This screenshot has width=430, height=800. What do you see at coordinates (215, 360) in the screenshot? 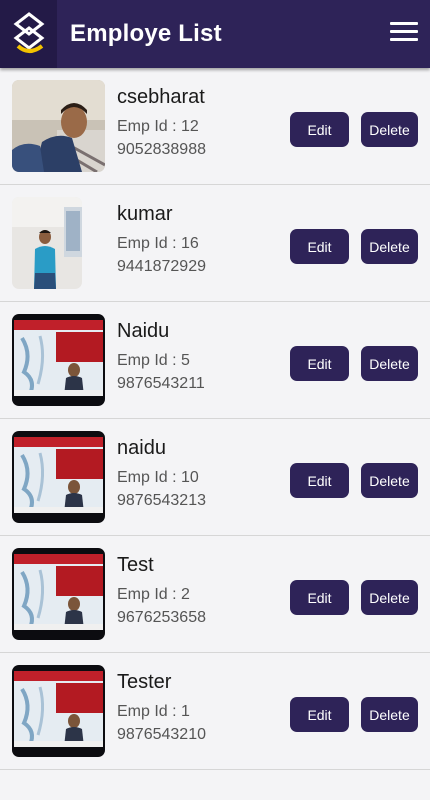
I see `employee-row: Naidu Emp Id : 5 9876543211 Edit Delete` at bounding box center [215, 360].